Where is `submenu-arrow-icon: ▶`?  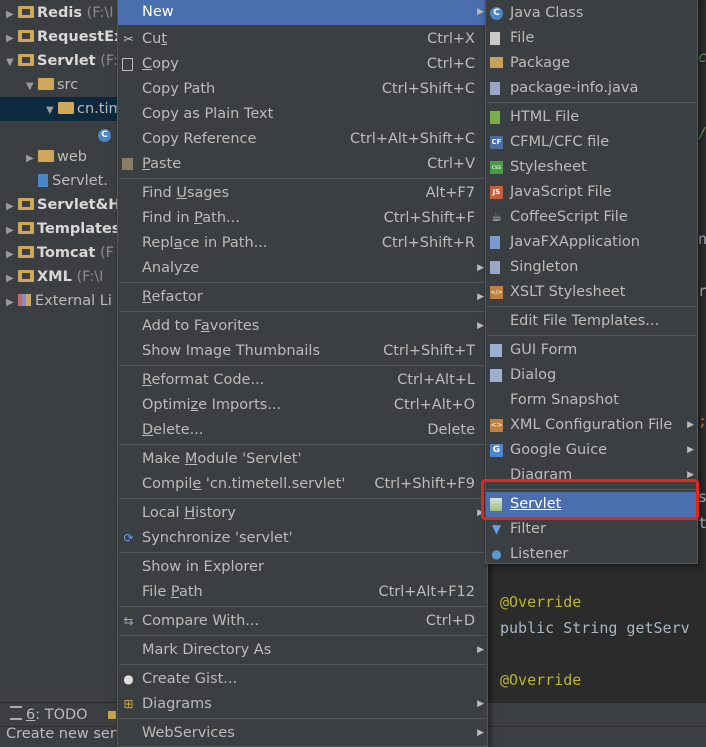
submenu-arrow-icon: ▶ is located at coordinates (690, 425).